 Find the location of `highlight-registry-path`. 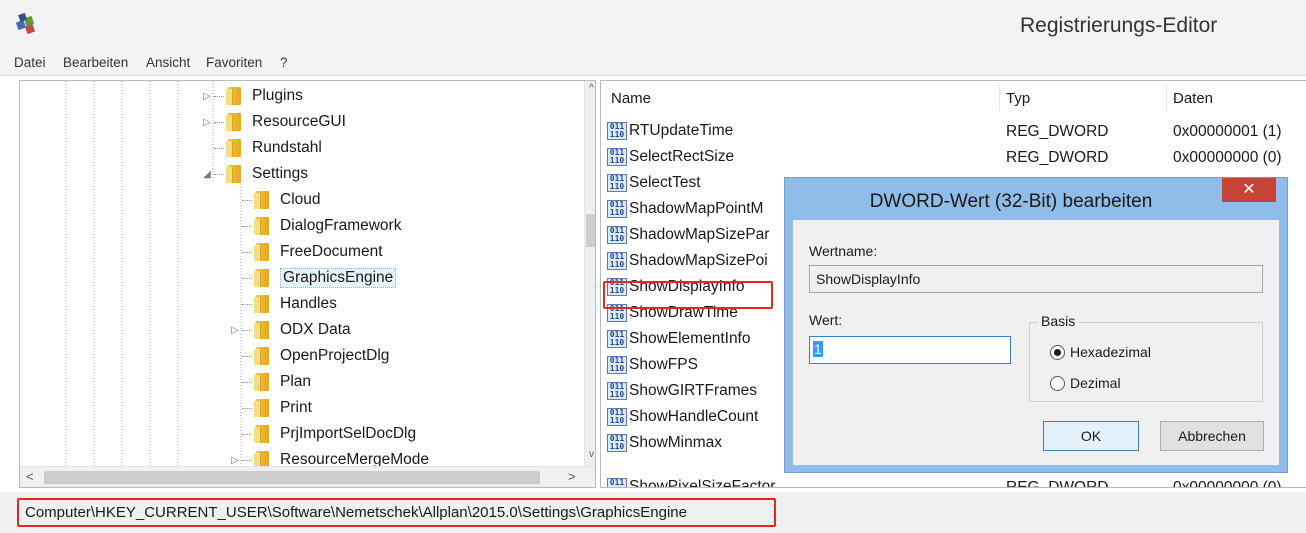

highlight-registry-path is located at coordinates (396, 512).